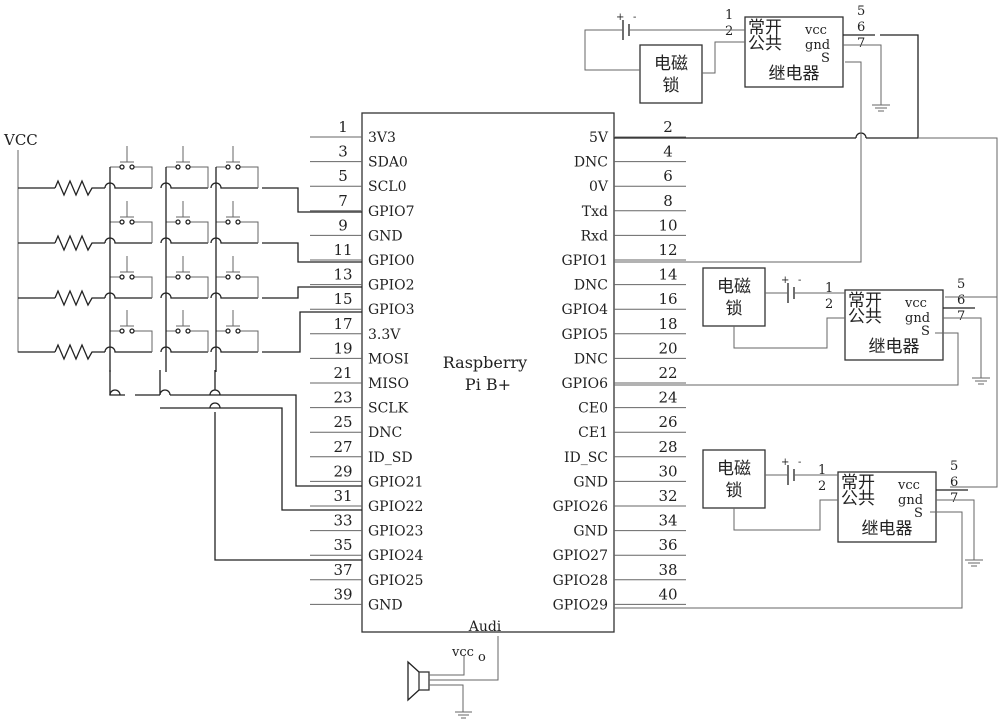 This screenshot has width=1000, height=723. Describe the element at coordinates (584, 310) in the screenshot. I see `pin-label: GPIO4` at that location.